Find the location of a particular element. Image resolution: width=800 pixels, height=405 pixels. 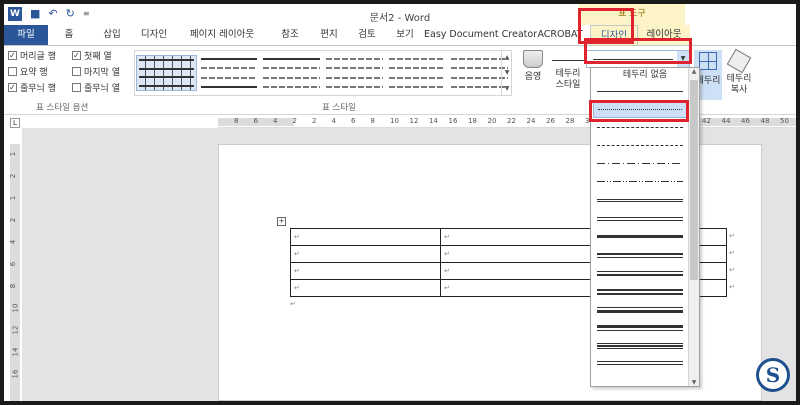

gallery-scrollbar: ▲ ▼ ▼ is located at coordinates (506, 73).